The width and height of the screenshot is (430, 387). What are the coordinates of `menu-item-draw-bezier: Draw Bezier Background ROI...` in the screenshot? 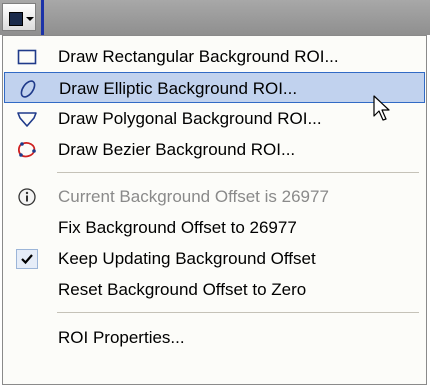 It's located at (214, 149).